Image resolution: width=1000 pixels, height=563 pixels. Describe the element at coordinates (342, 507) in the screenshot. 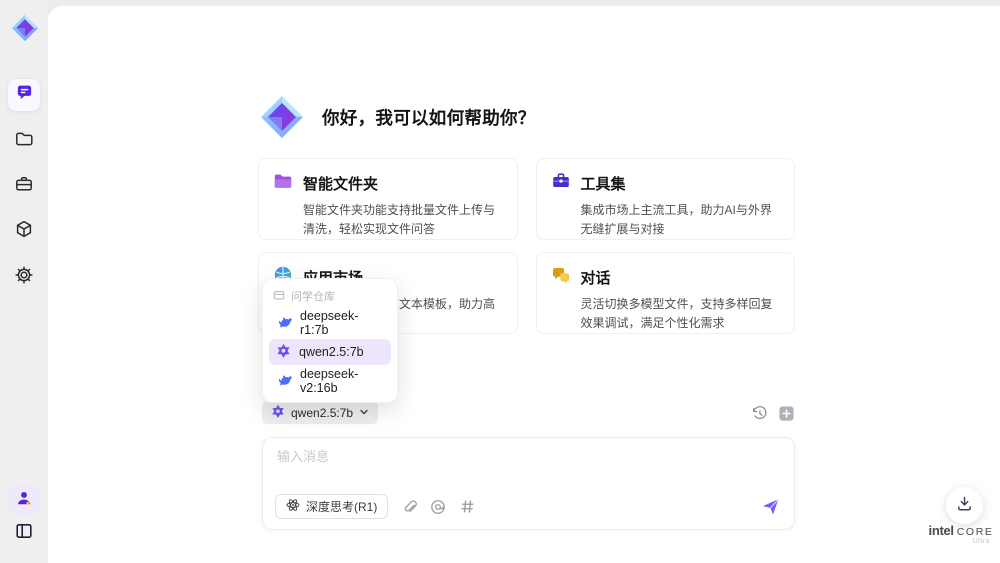

I see `deep-think-label: 深度思考(R1)` at that location.